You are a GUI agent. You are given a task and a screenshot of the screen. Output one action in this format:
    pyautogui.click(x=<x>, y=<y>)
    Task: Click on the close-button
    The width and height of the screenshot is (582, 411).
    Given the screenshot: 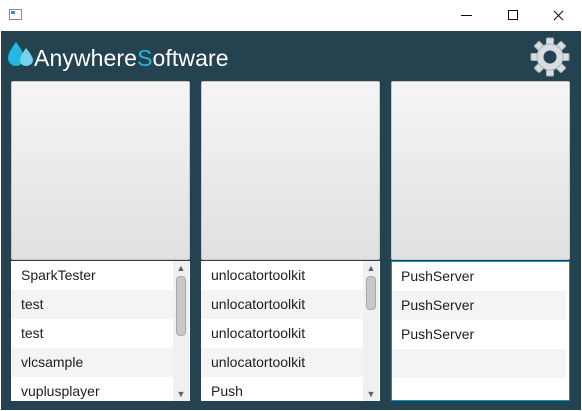 What is the action you would take?
    pyautogui.click(x=559, y=15)
    